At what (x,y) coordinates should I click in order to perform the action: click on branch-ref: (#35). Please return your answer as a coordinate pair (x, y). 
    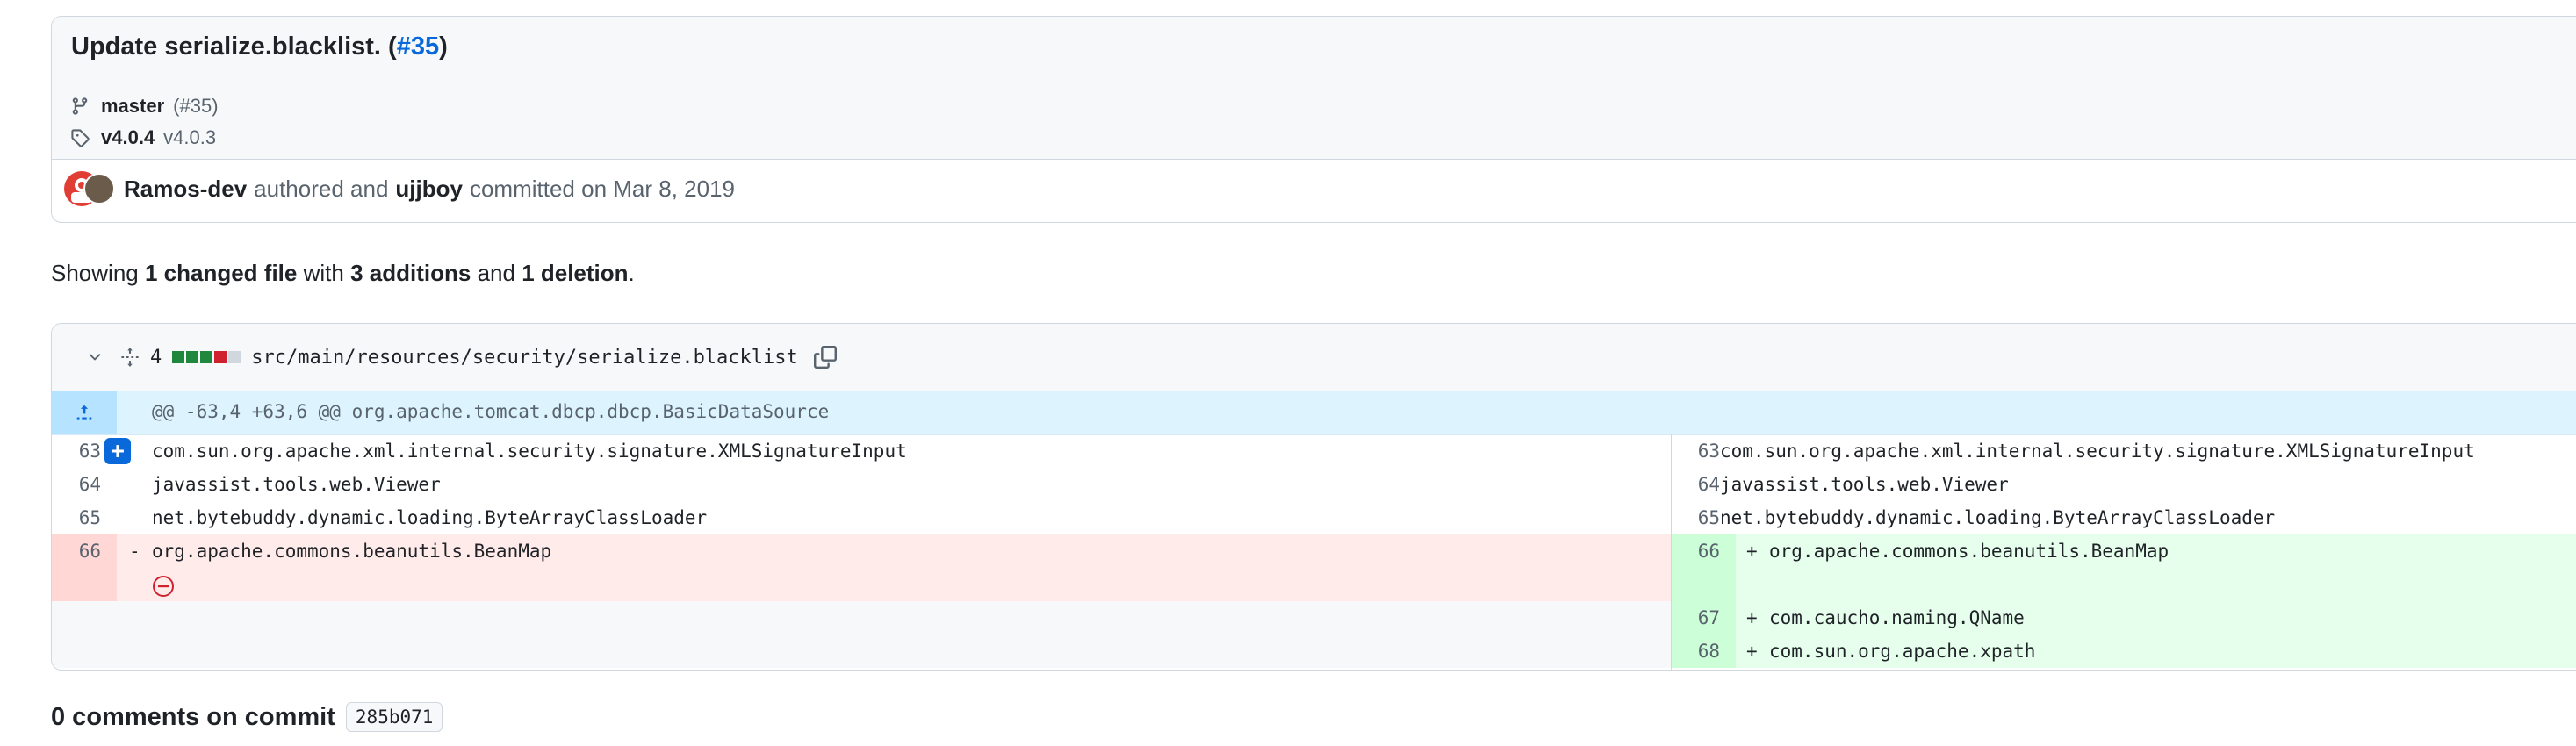
    Looking at the image, I should click on (195, 107).